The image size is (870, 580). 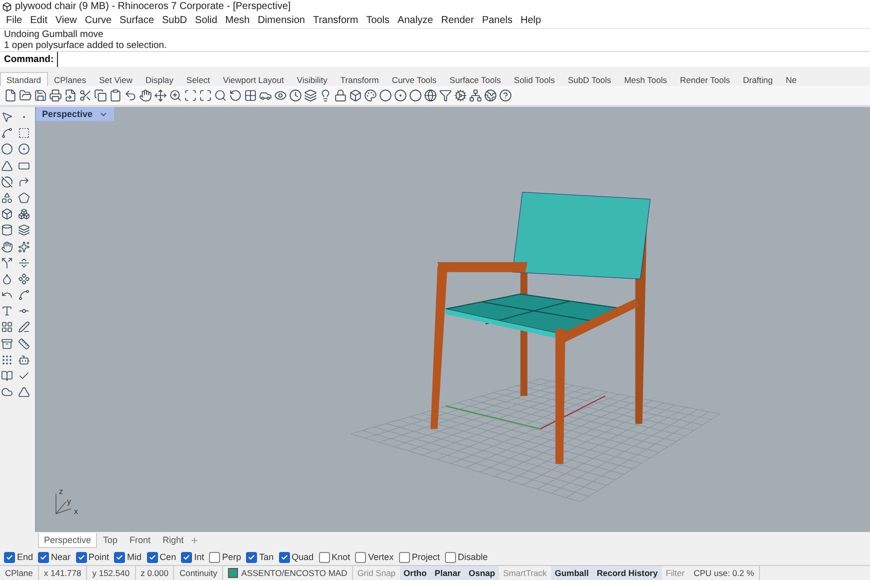 What do you see at coordinates (7, 344) in the screenshot?
I see `block-icon` at bounding box center [7, 344].